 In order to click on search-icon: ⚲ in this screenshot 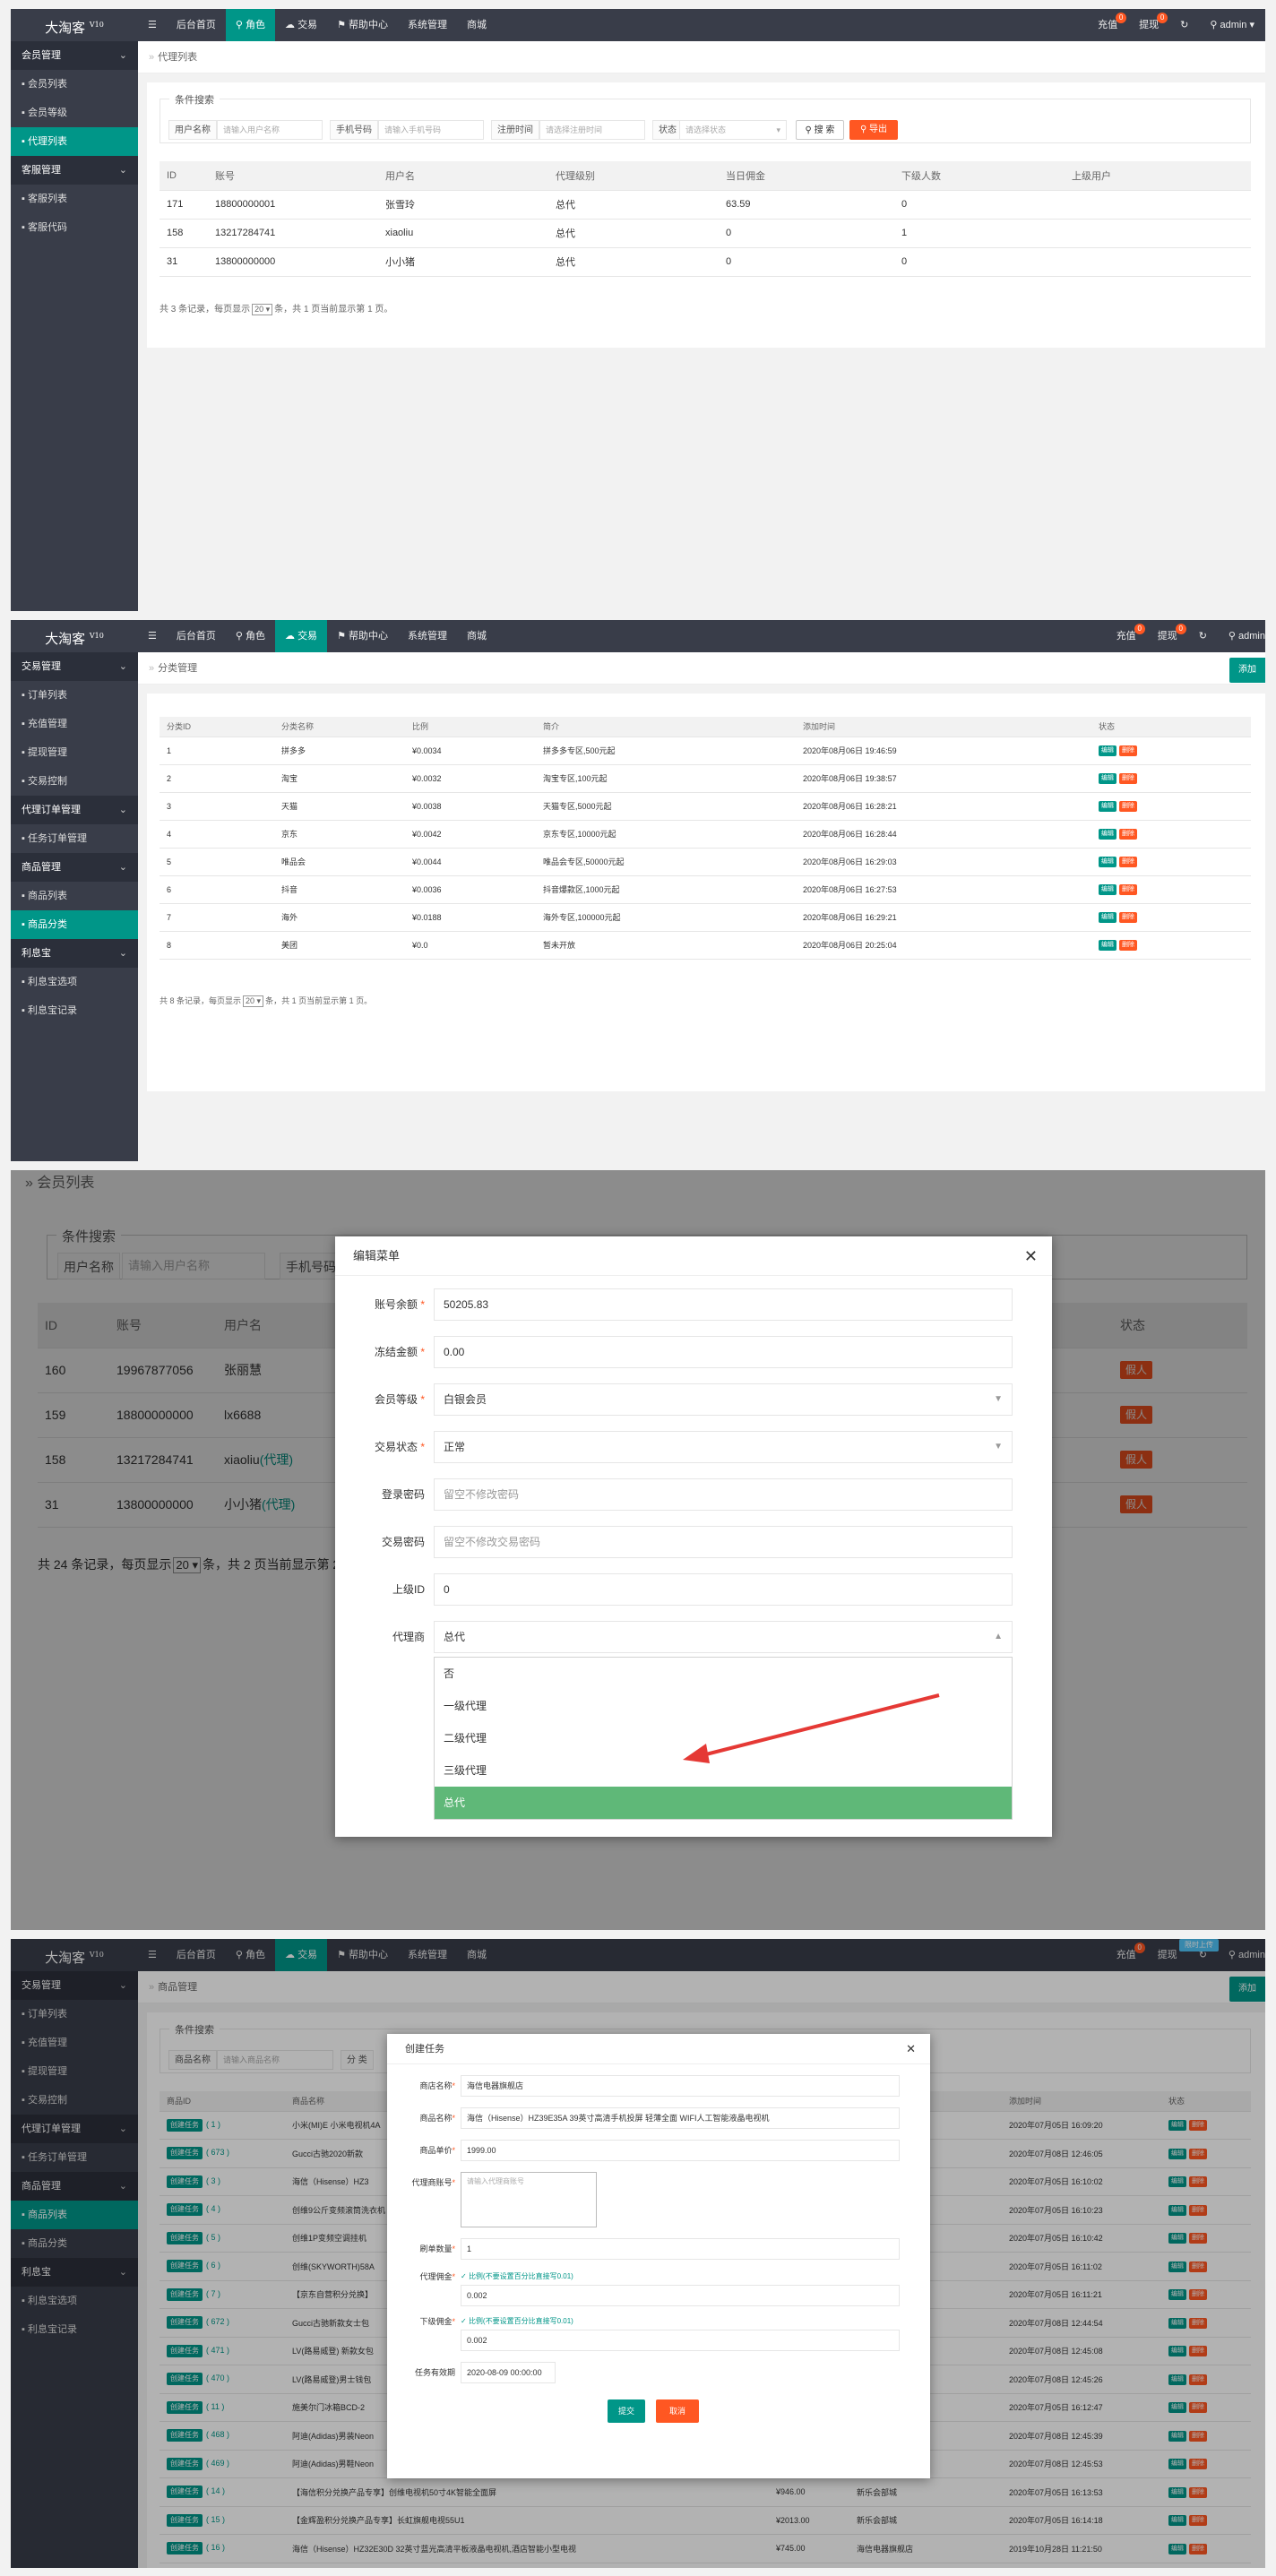, I will do `click(865, 129)`.